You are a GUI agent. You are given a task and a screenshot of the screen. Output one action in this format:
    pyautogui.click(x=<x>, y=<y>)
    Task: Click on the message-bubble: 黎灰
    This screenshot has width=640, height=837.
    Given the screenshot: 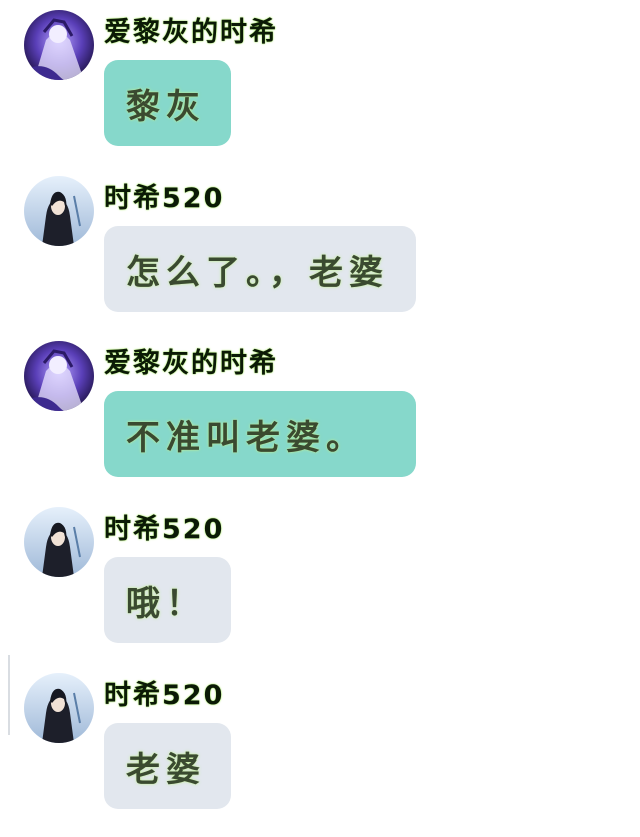 What is the action you would take?
    pyautogui.click(x=167, y=103)
    